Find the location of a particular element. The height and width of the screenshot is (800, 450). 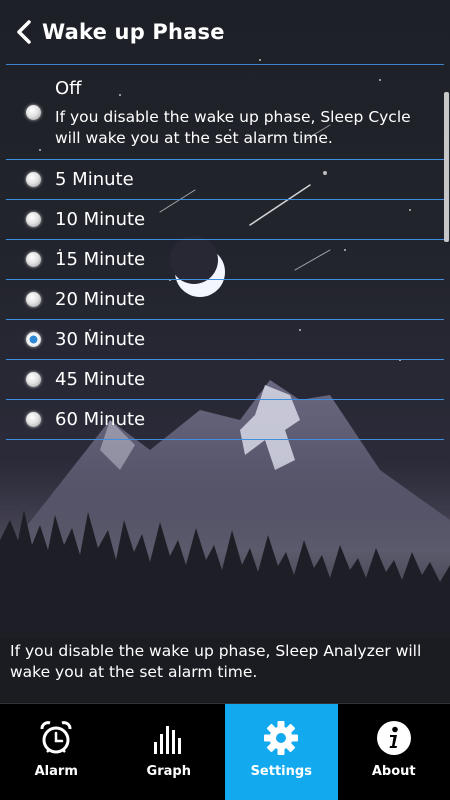

back-button is located at coordinates (24, 32).